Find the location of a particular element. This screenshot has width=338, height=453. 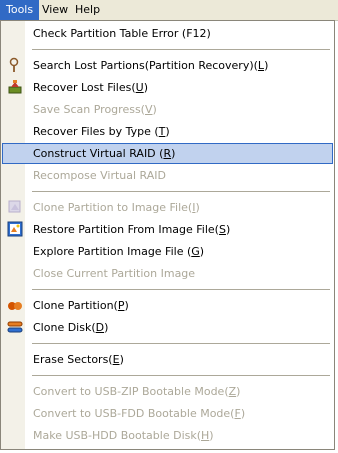

menu-help: Help is located at coordinates (87, 10).